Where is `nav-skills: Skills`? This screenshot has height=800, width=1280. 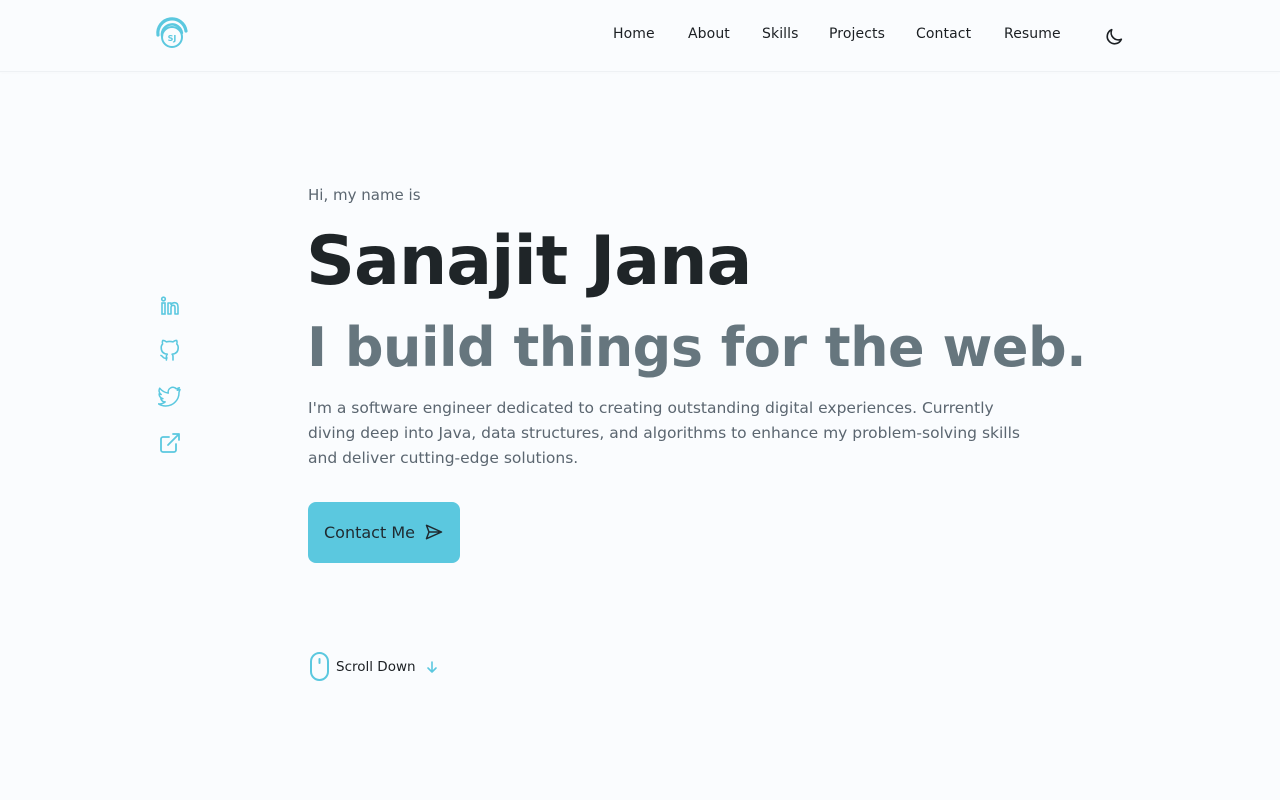
nav-skills: Skills is located at coordinates (780, 34).